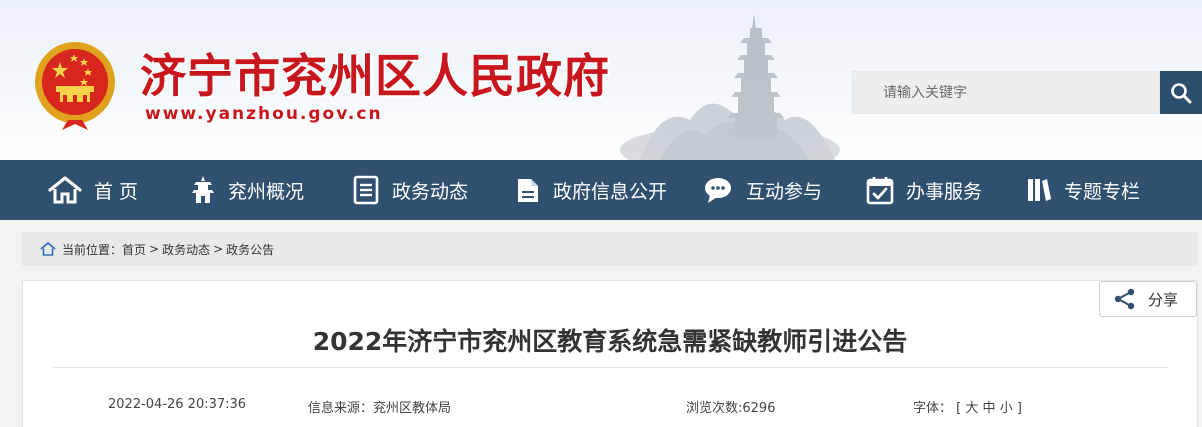 The height and width of the screenshot is (427, 1202). Describe the element at coordinates (989, 408) in the screenshot. I see `font-size-medium: 中` at that location.